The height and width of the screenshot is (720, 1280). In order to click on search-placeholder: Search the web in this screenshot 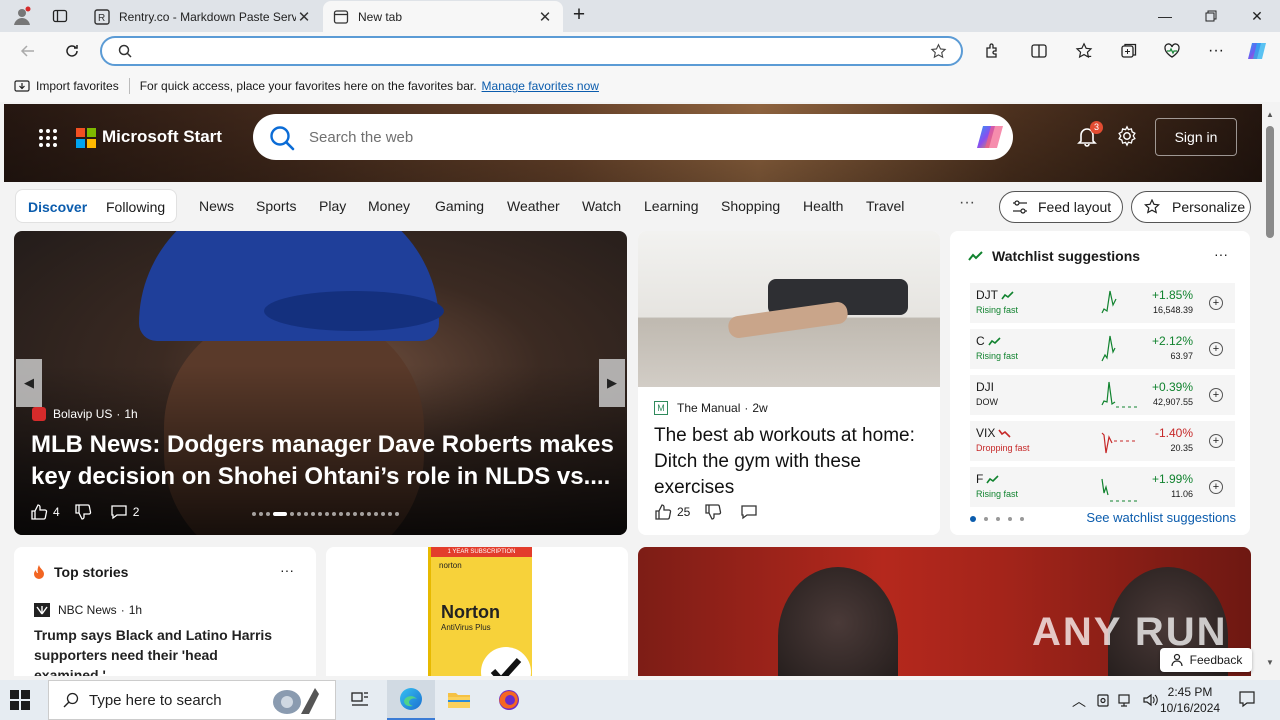, I will do `click(361, 137)`.